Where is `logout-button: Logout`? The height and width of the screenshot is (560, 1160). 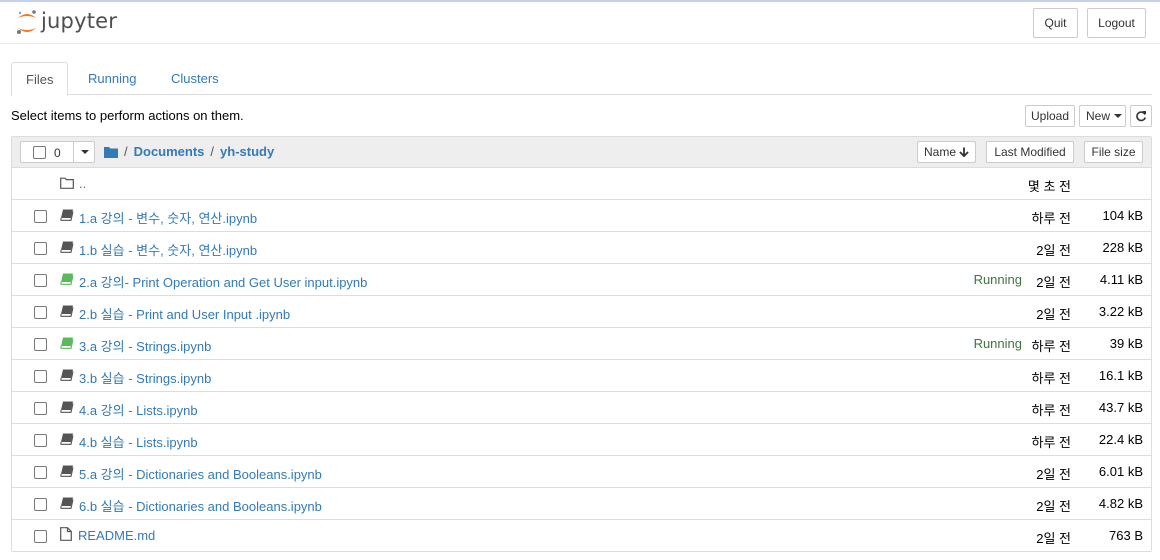 logout-button: Logout is located at coordinates (1116, 23).